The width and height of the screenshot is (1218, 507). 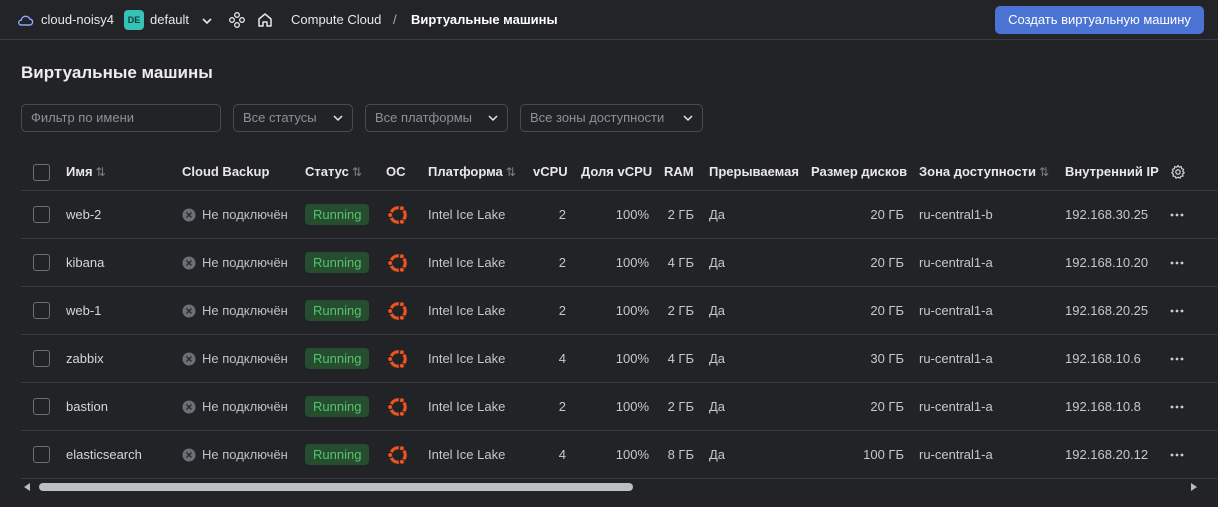 I want to click on home-icon, so click(x=265, y=20).